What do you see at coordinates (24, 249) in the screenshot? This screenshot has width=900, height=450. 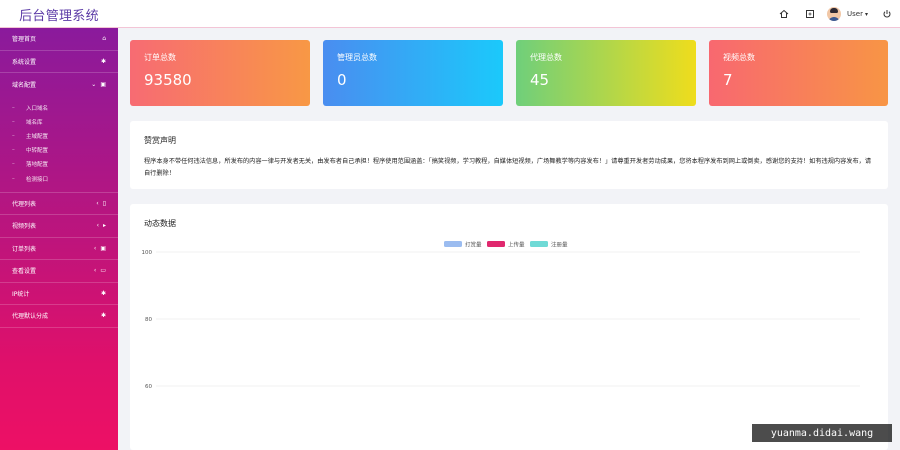 I see `sidebar-item-label: 订单列表` at bounding box center [24, 249].